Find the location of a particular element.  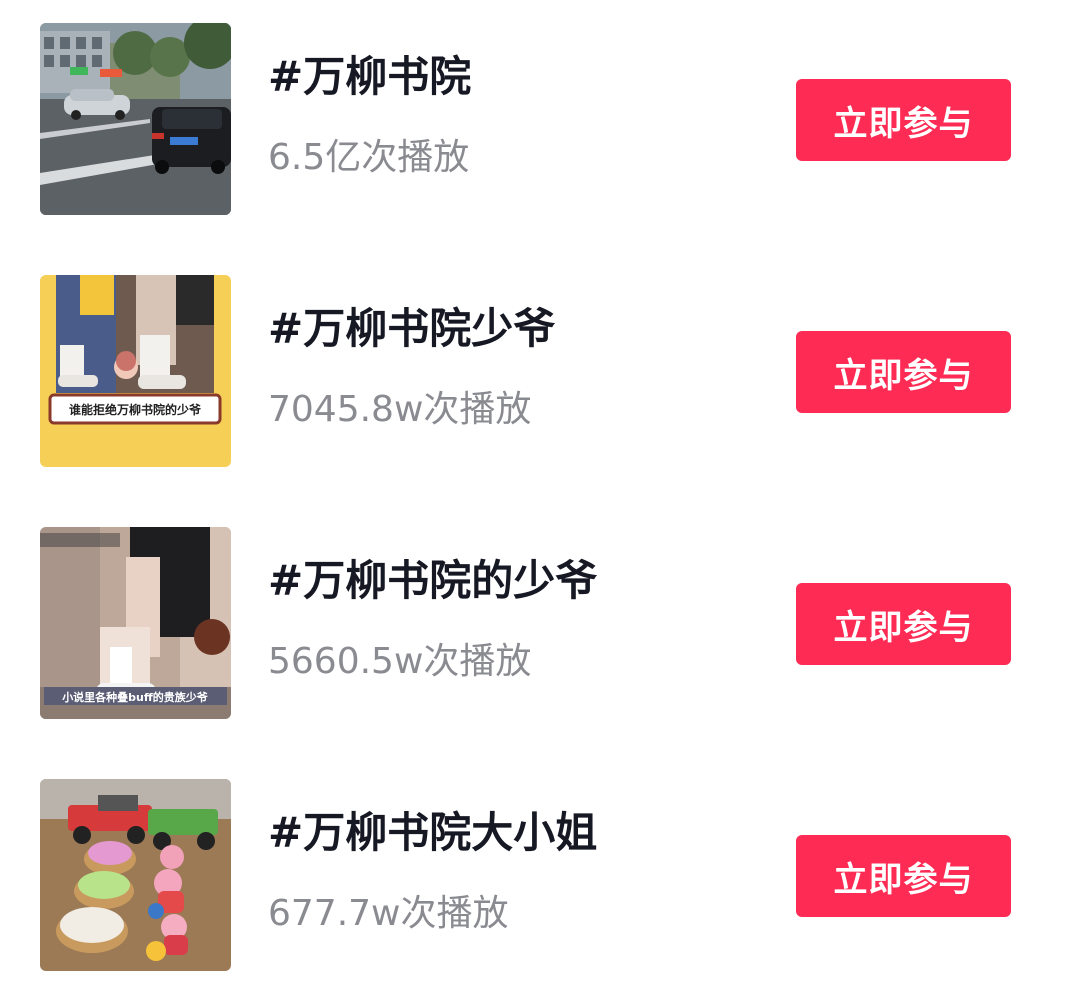

play-count: 677.7w次播放 is located at coordinates (388, 913).